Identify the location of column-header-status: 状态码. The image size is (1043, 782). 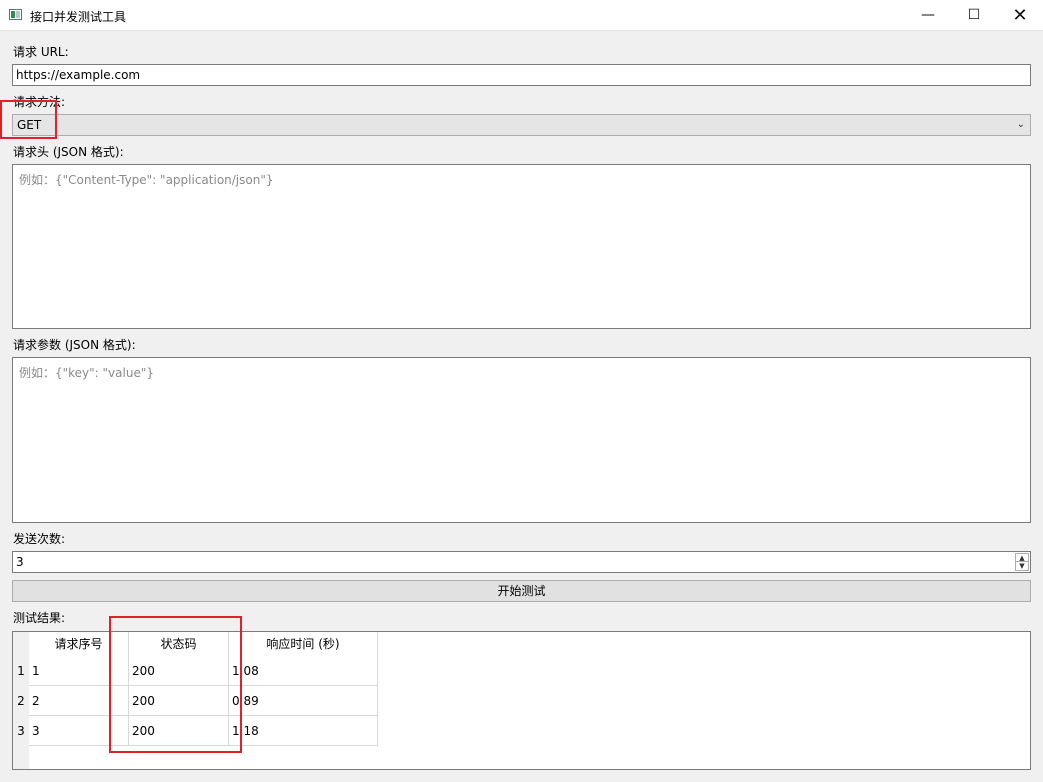
(179, 644).